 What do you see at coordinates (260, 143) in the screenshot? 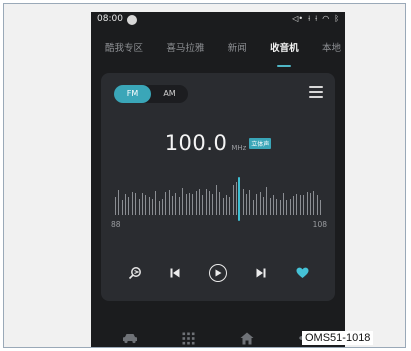
I see `stereo-badge: 立体声` at bounding box center [260, 143].